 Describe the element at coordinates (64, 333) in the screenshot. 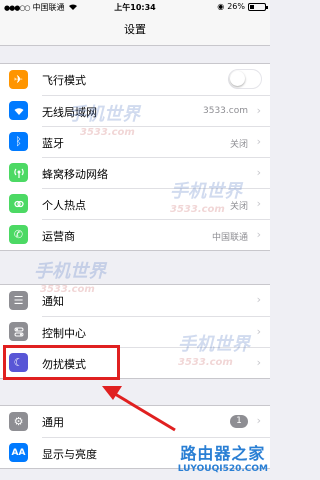

I see `row-label: 控制中心` at that location.